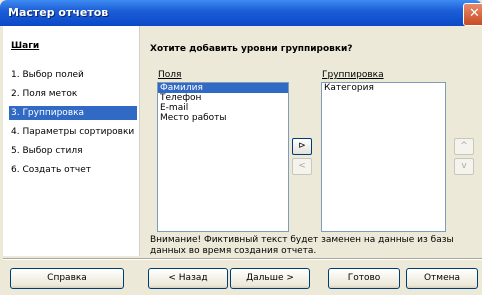 The height and width of the screenshot is (295, 482). I want to click on cancel-button: Отмена, so click(442, 278).